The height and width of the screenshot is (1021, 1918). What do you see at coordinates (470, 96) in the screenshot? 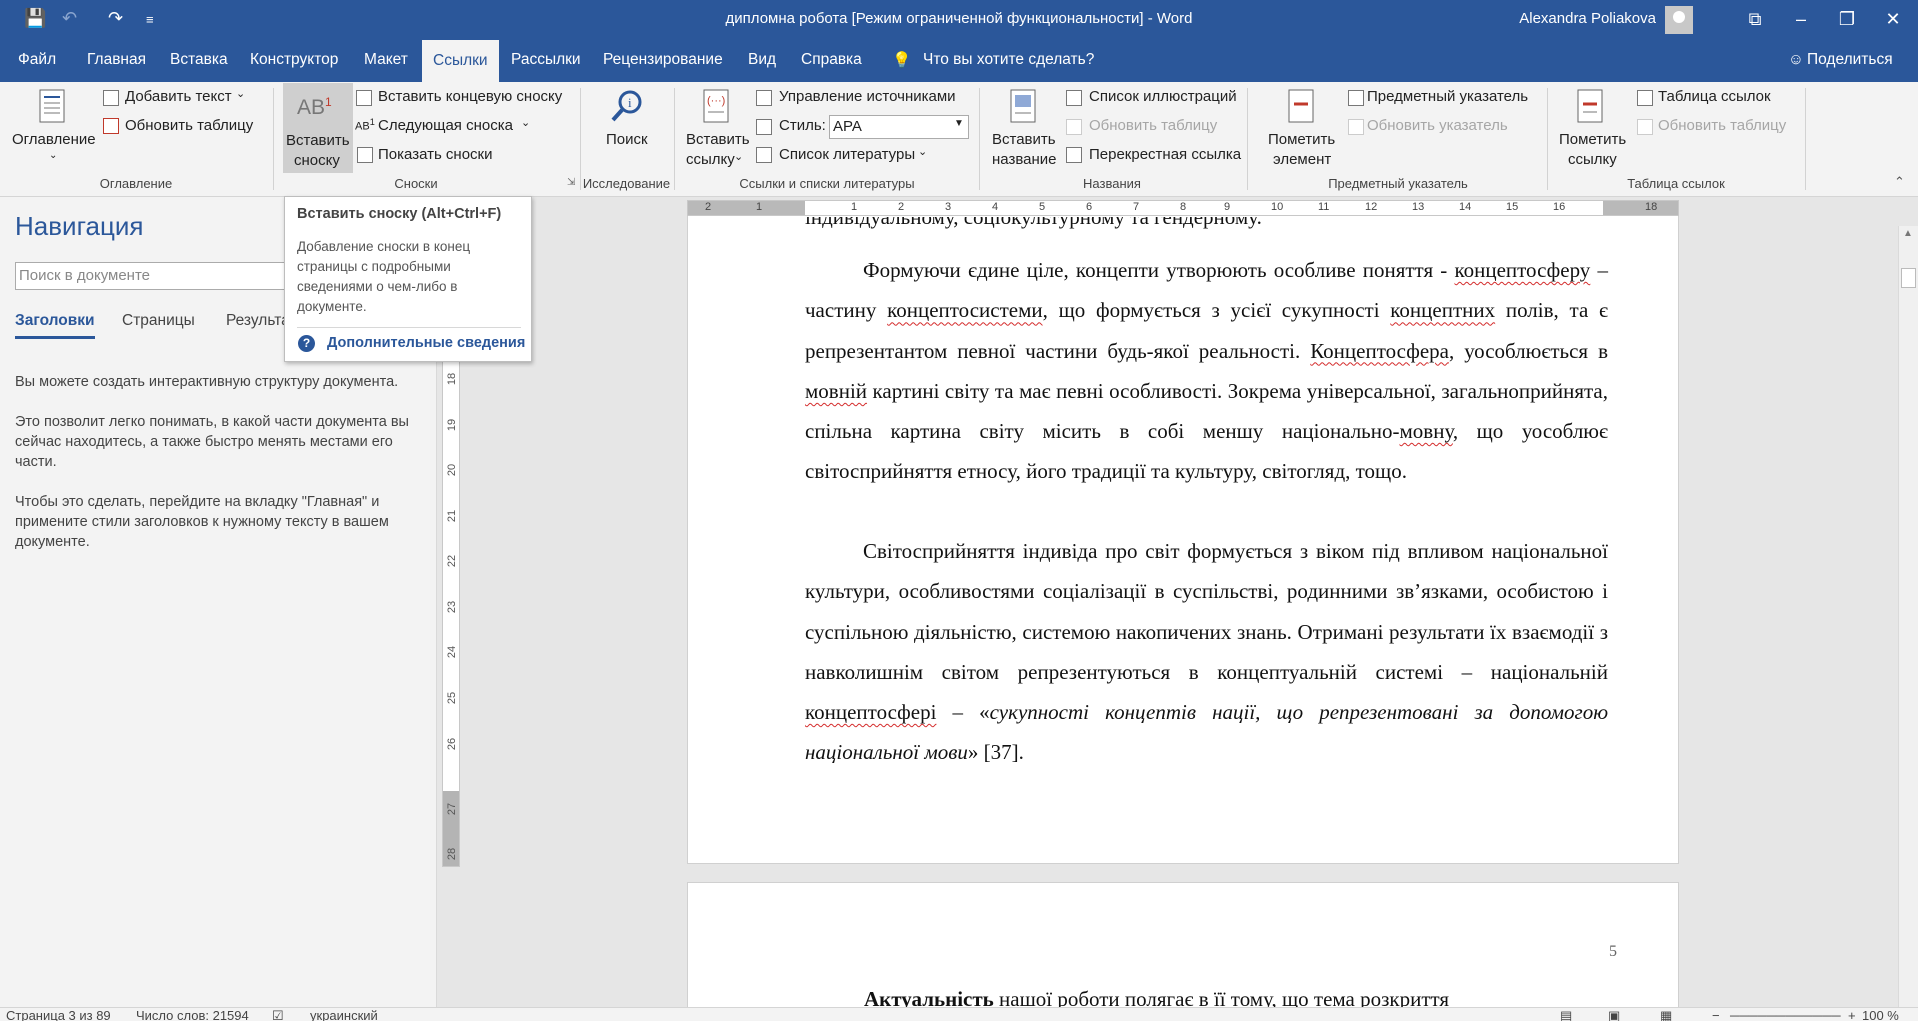
I see `insert-endnote-button: Вставить концевую сноску` at bounding box center [470, 96].